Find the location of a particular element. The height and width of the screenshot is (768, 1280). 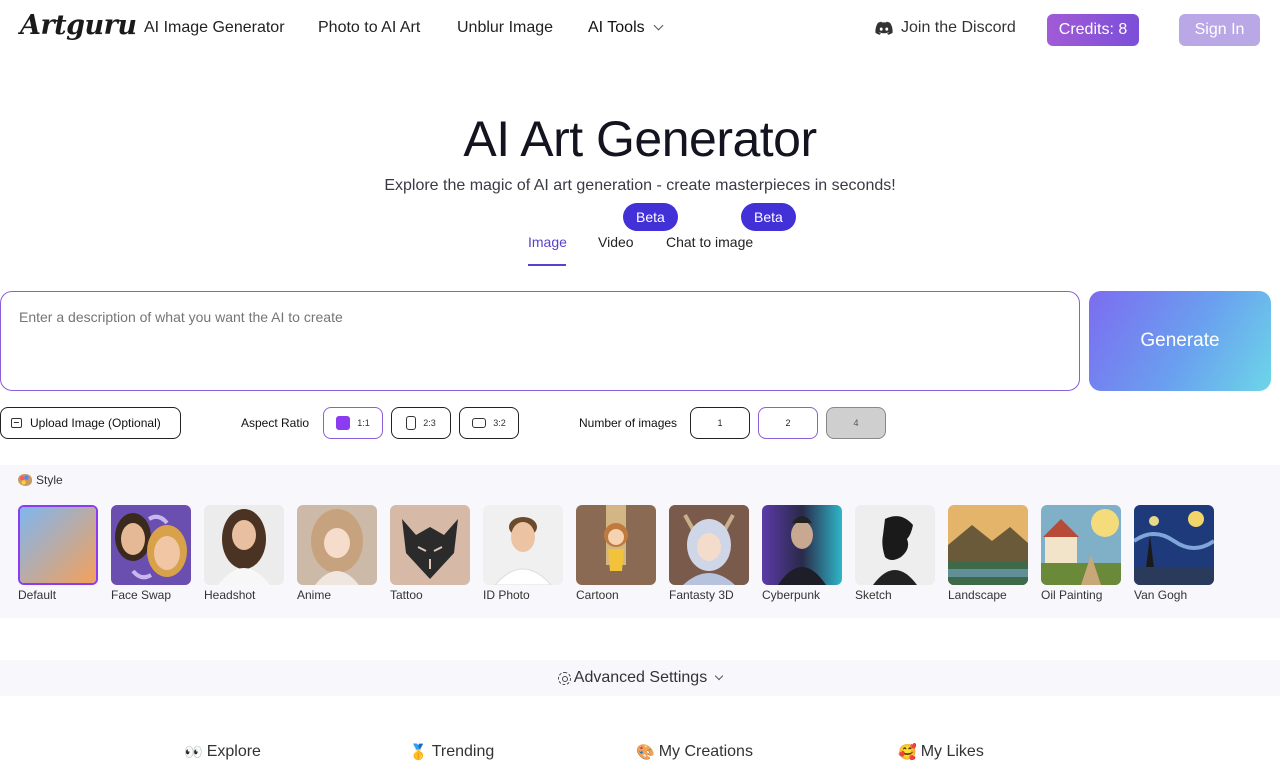

image-icon is located at coordinates (16, 423).